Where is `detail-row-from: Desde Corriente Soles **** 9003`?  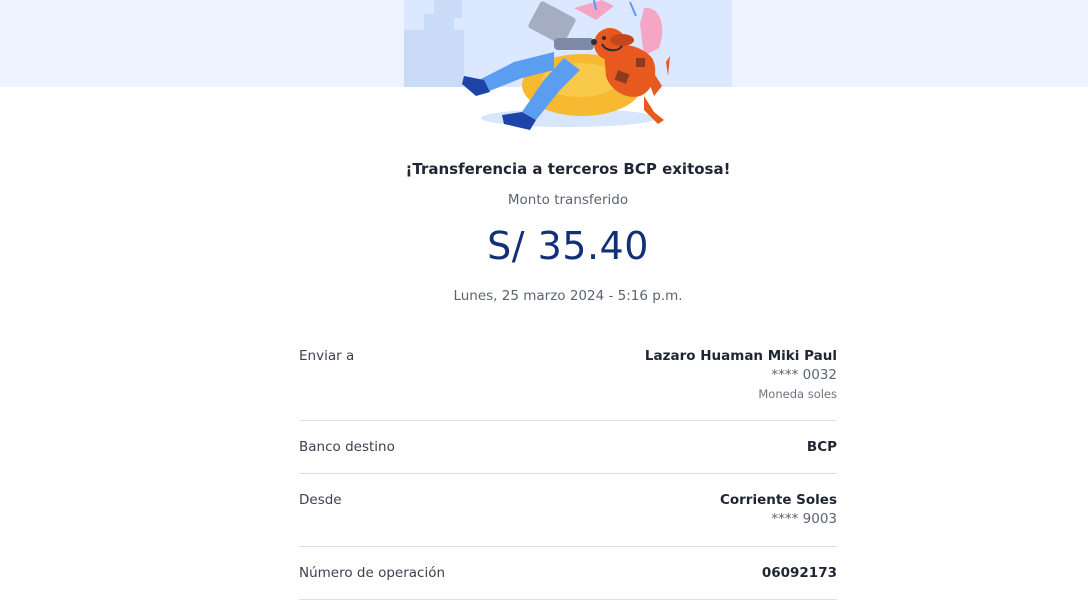
detail-row-from: Desde Corriente Soles **** 9003 is located at coordinates (568, 510).